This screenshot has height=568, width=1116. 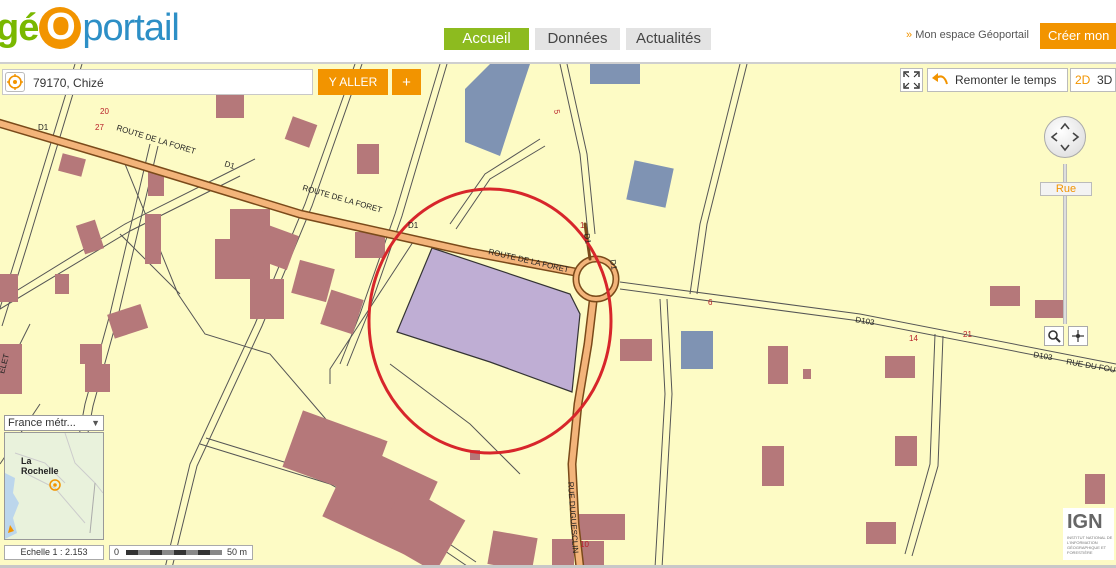 What do you see at coordinates (486, 39) in the screenshot?
I see `tab-accueil: Accueil` at bounding box center [486, 39].